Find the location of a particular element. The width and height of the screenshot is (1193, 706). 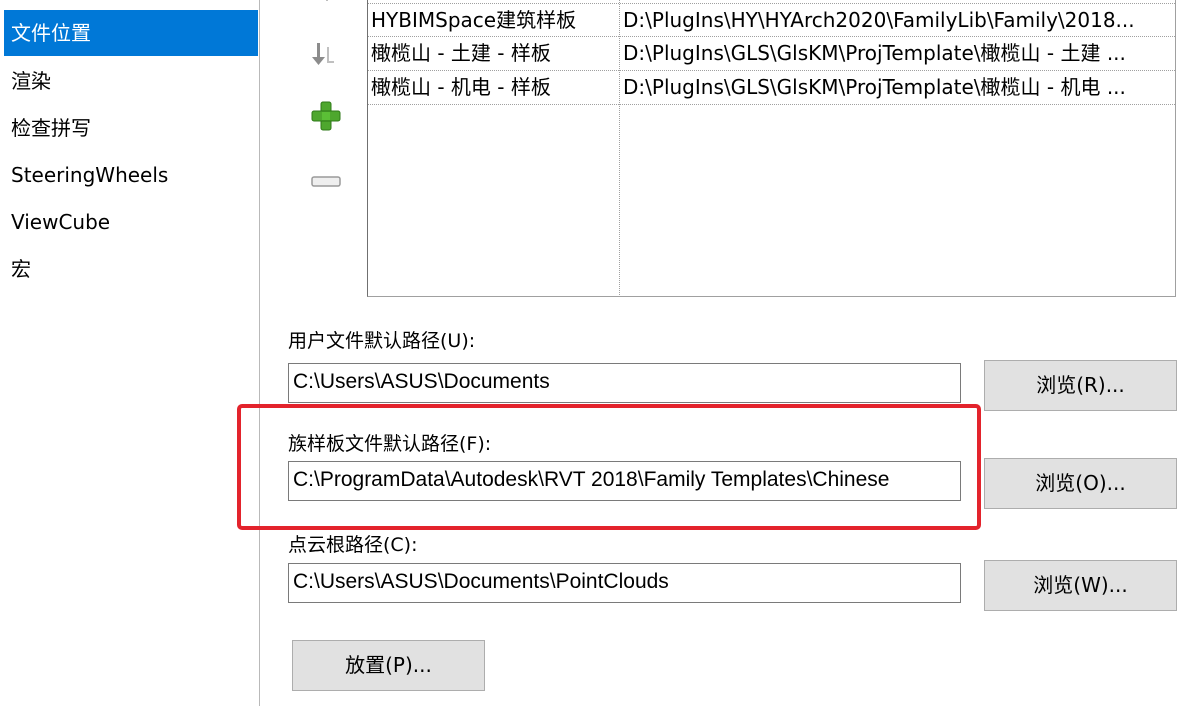

family-templates-path-label: 族样板文件默认路径(F): is located at coordinates (390, 444).